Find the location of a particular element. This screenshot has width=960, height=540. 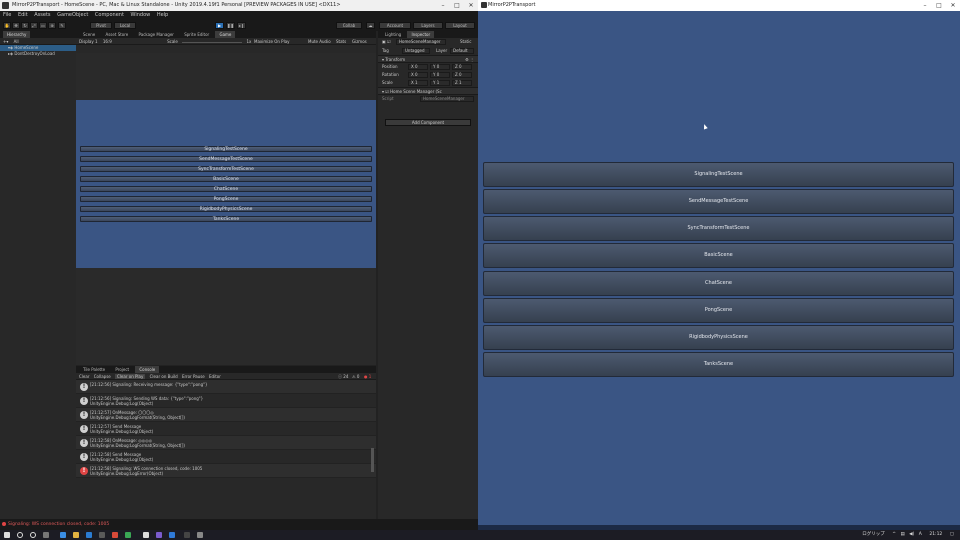

ime-icon: A is located at coordinates (920, 534).